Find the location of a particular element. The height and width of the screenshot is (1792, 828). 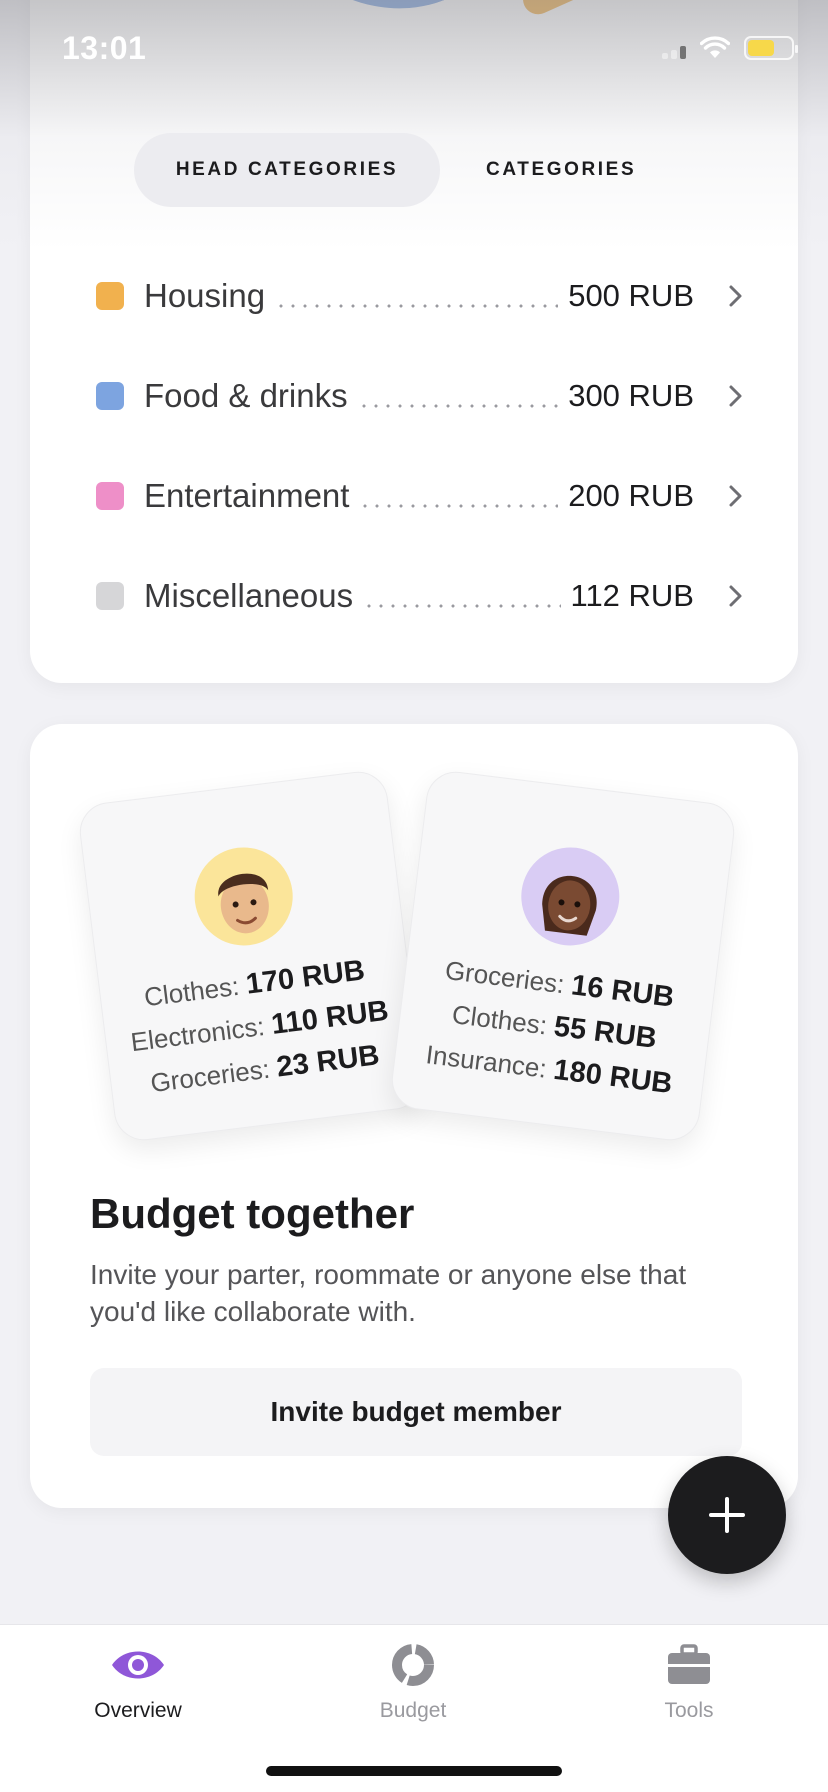

tab-label: Tools is located at coordinates (689, 1710).